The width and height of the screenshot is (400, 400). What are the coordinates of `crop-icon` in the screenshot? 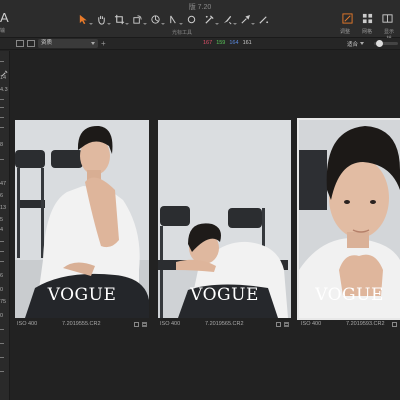 It's located at (120, 19).